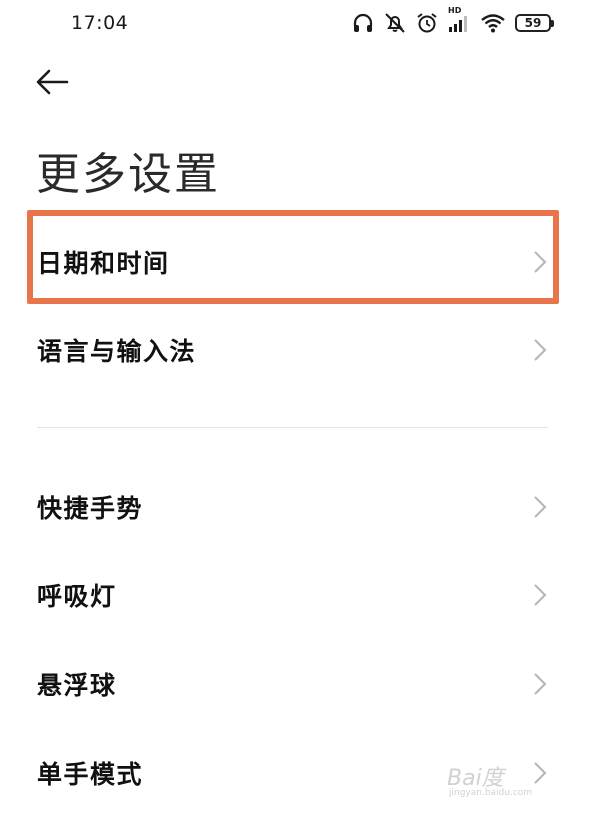  Describe the element at coordinates (295, 595) in the screenshot. I see `menu-item-notification-light: 呼吸灯` at that location.